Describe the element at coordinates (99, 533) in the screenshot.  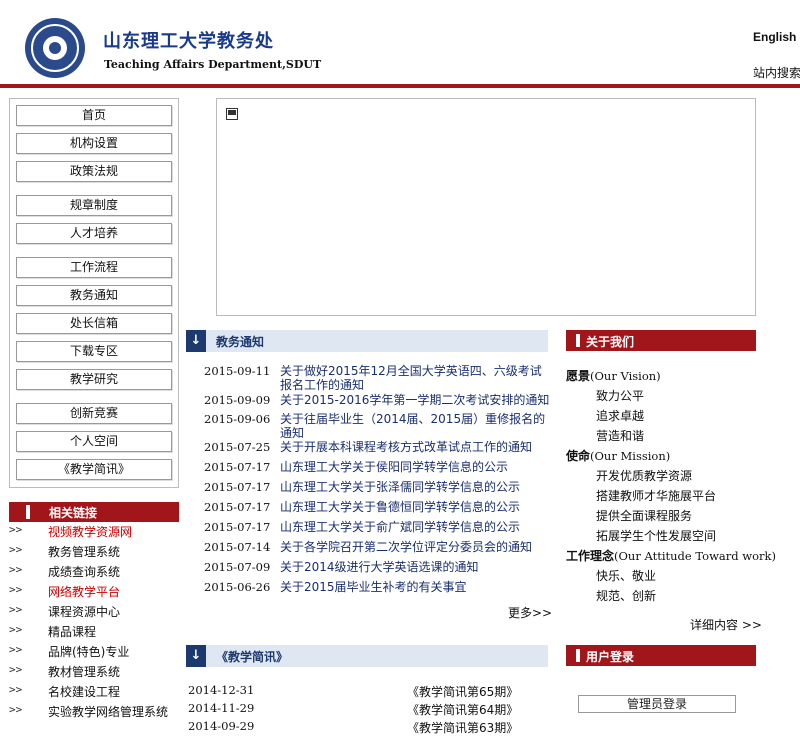
I see `link-video-resources: >> 视频教学资源网` at that location.